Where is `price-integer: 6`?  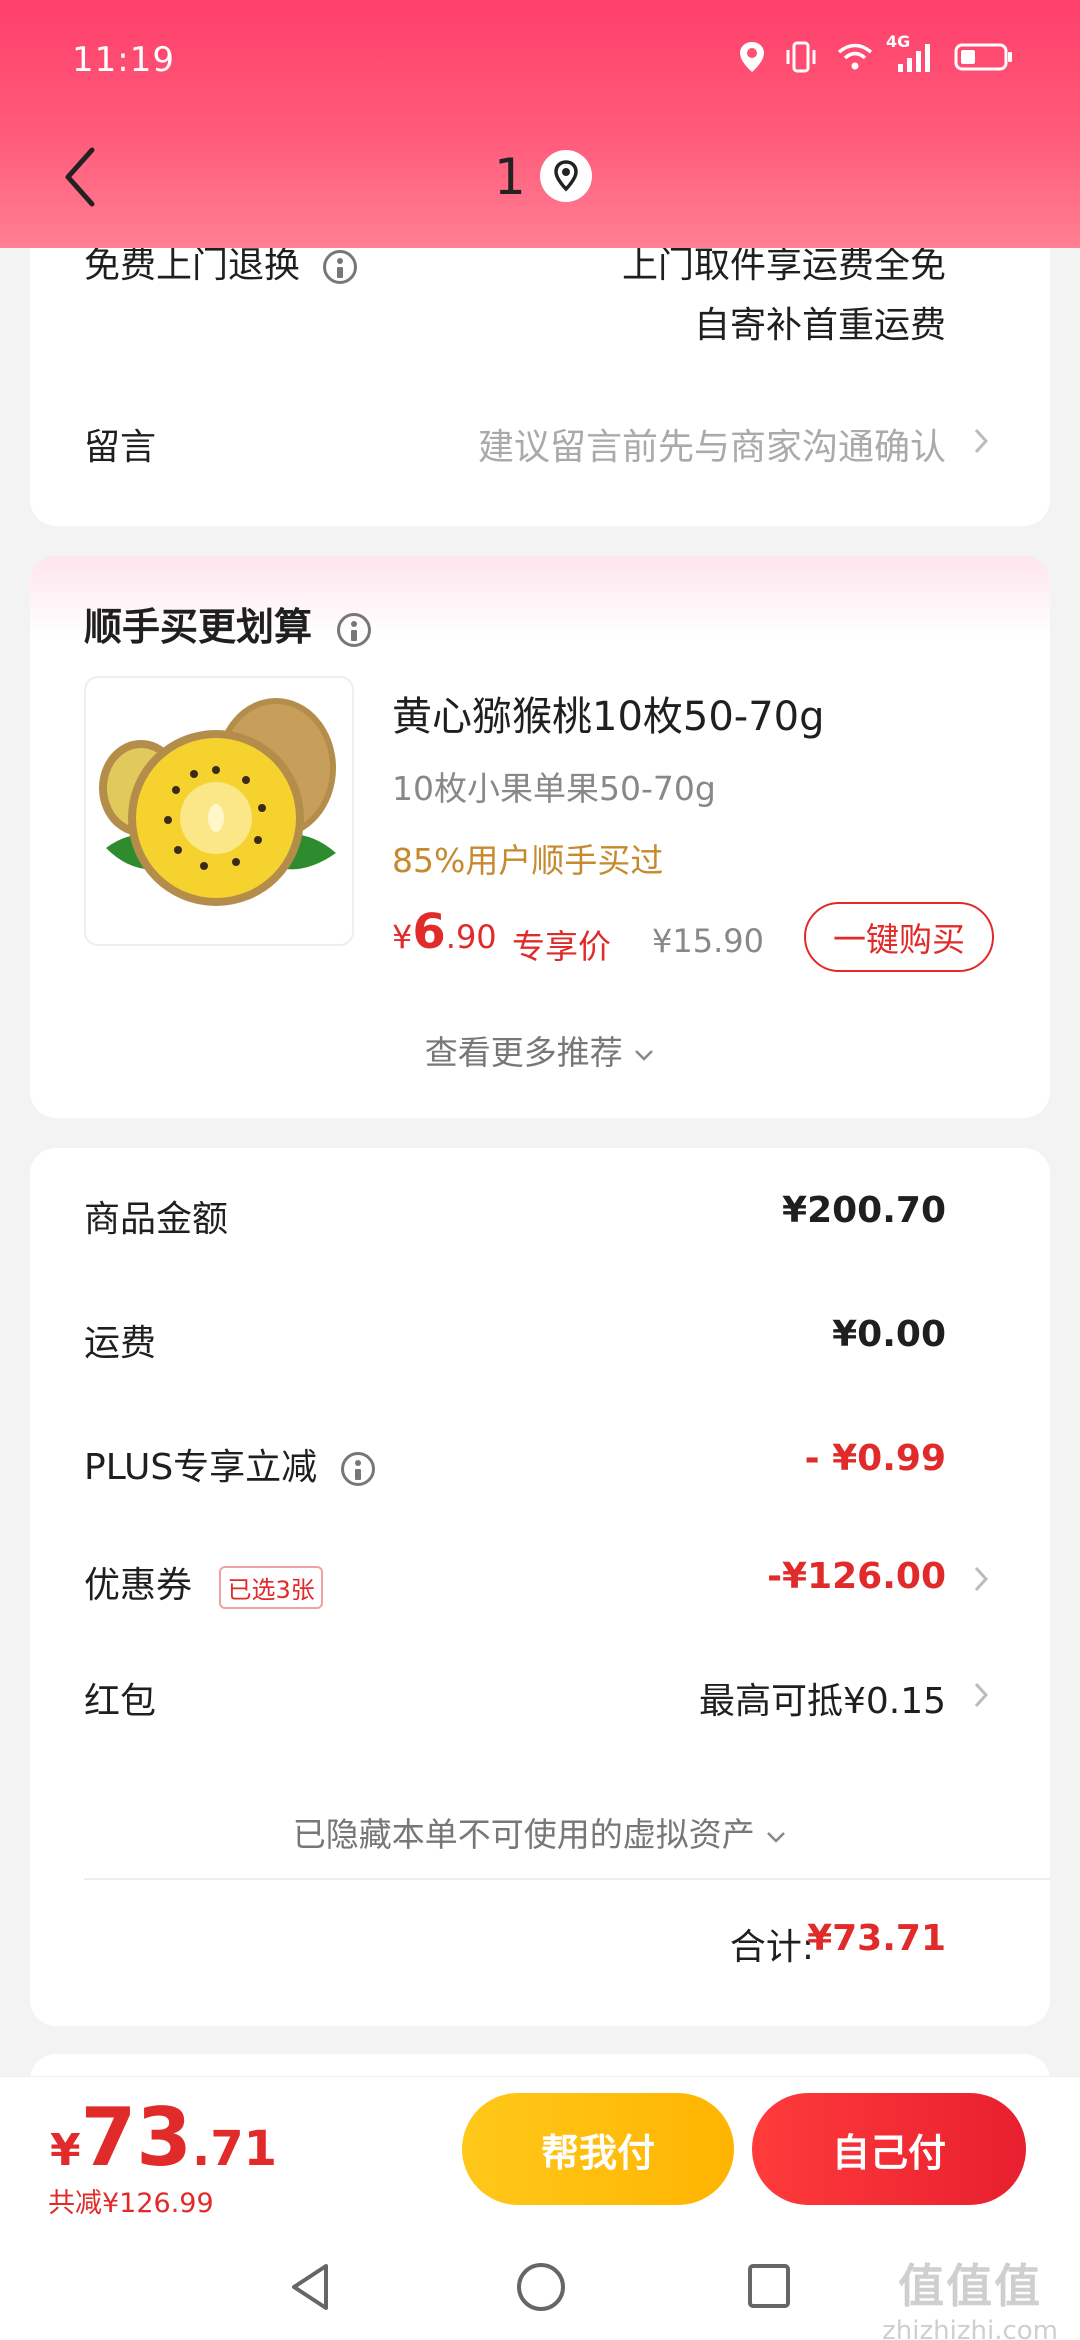
price-integer: 6 is located at coordinates (429, 932).